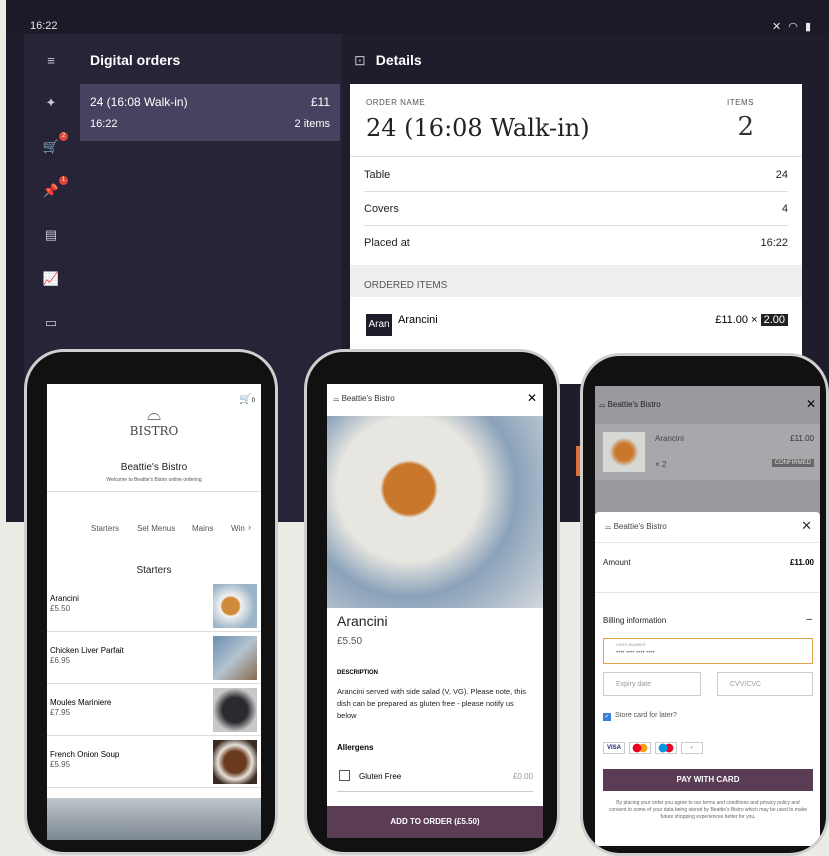 The height and width of the screenshot is (856, 829). I want to click on dish-image, so click(435, 512).